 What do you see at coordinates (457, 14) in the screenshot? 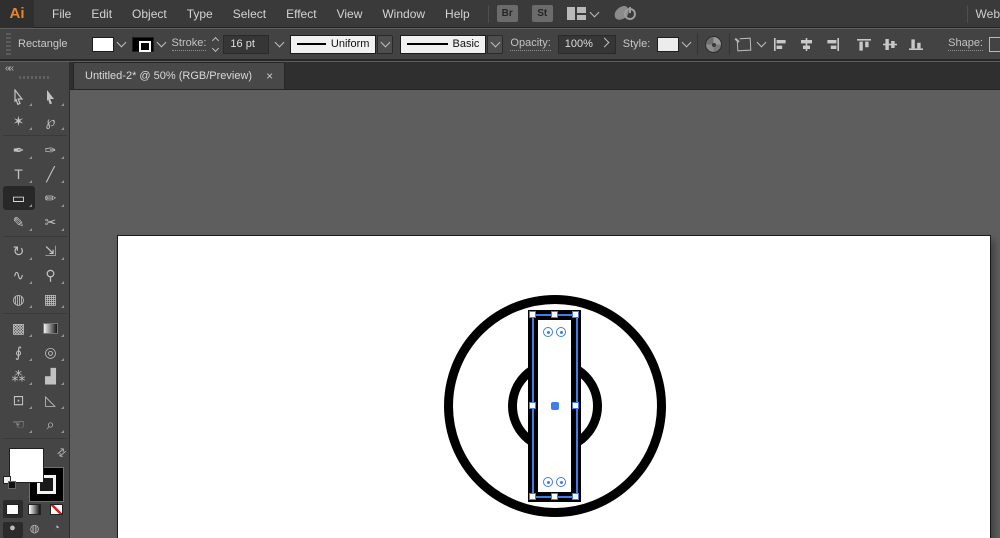
I see `menu-help: Help` at bounding box center [457, 14].